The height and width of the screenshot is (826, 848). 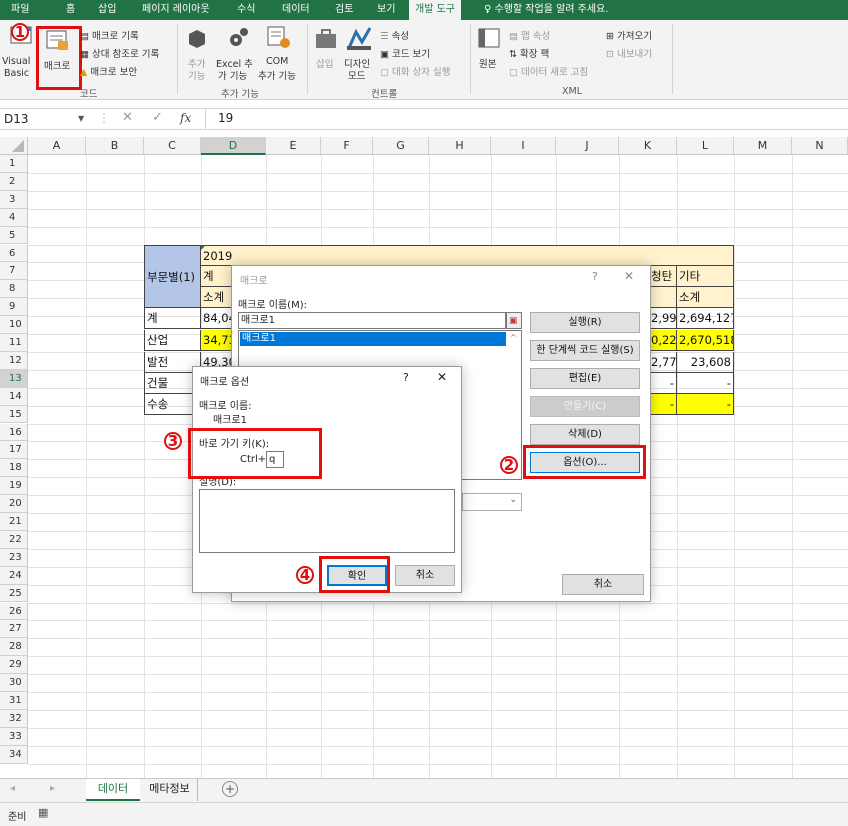 I want to click on value-cell: 2,670,518, so click(x=705, y=340).